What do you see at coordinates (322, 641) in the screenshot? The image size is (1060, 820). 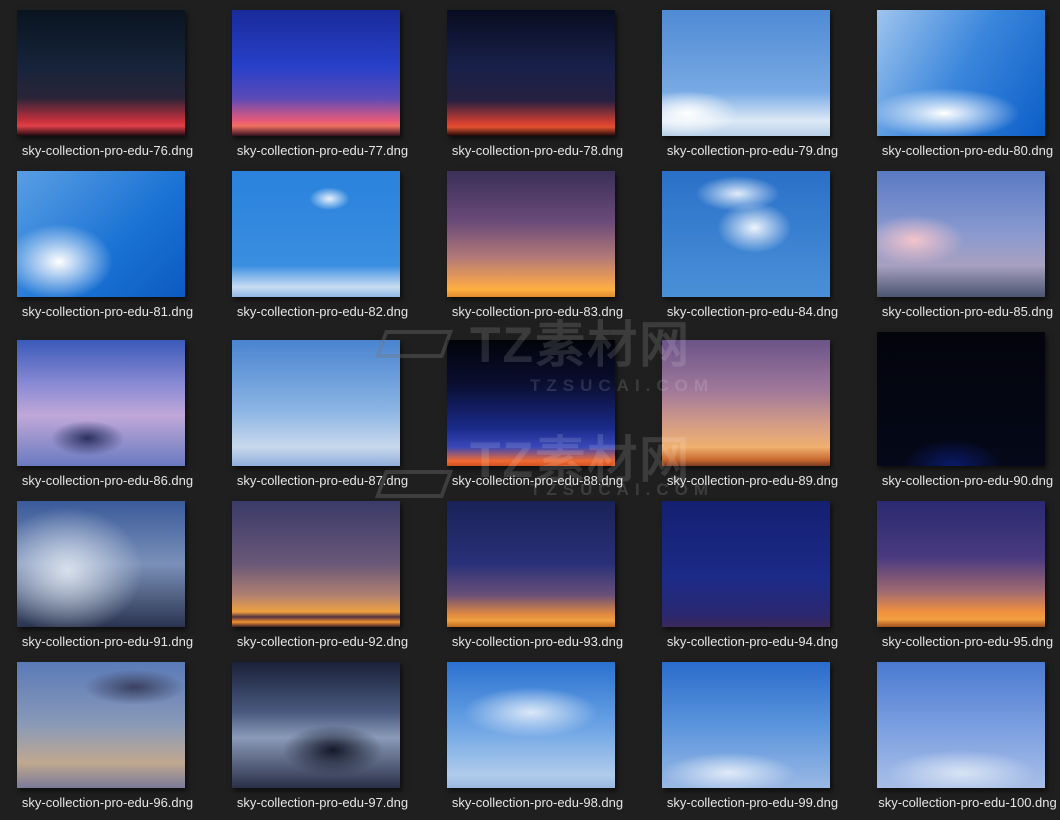 I see `file-name: sky-collection-pro-edu-92.dng` at bounding box center [322, 641].